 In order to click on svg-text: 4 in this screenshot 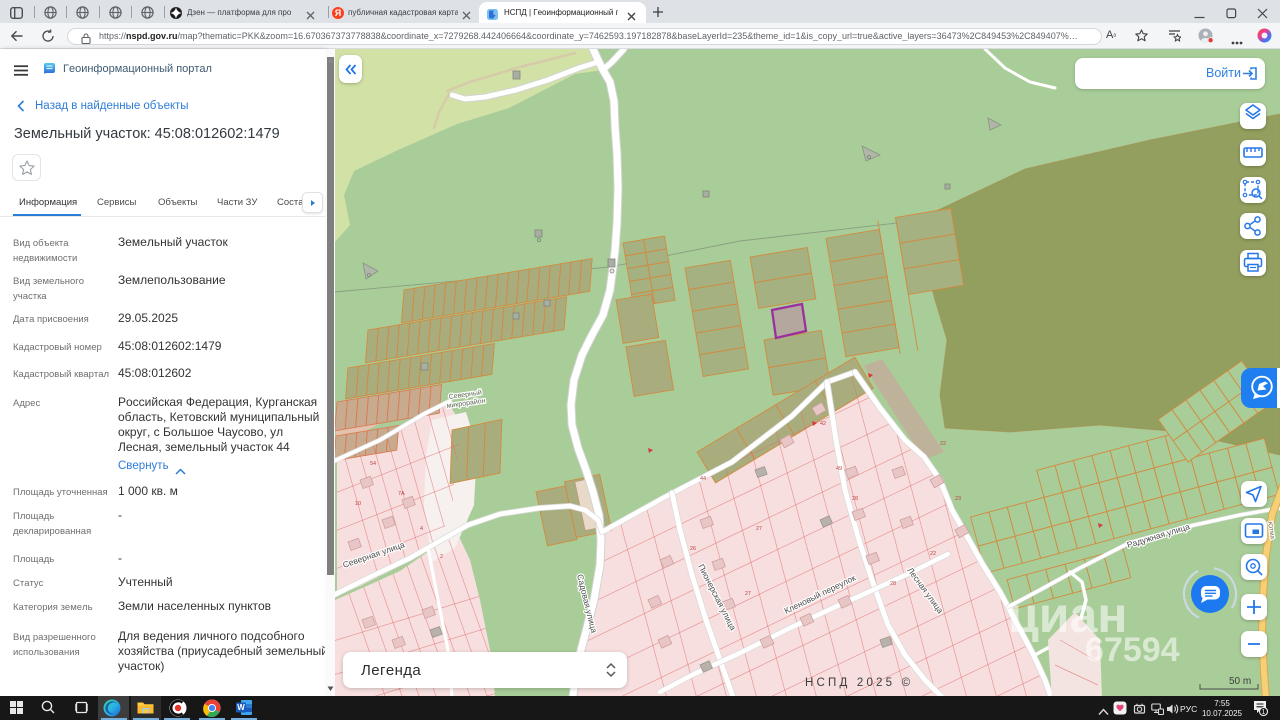, I will do `click(421, 529)`.